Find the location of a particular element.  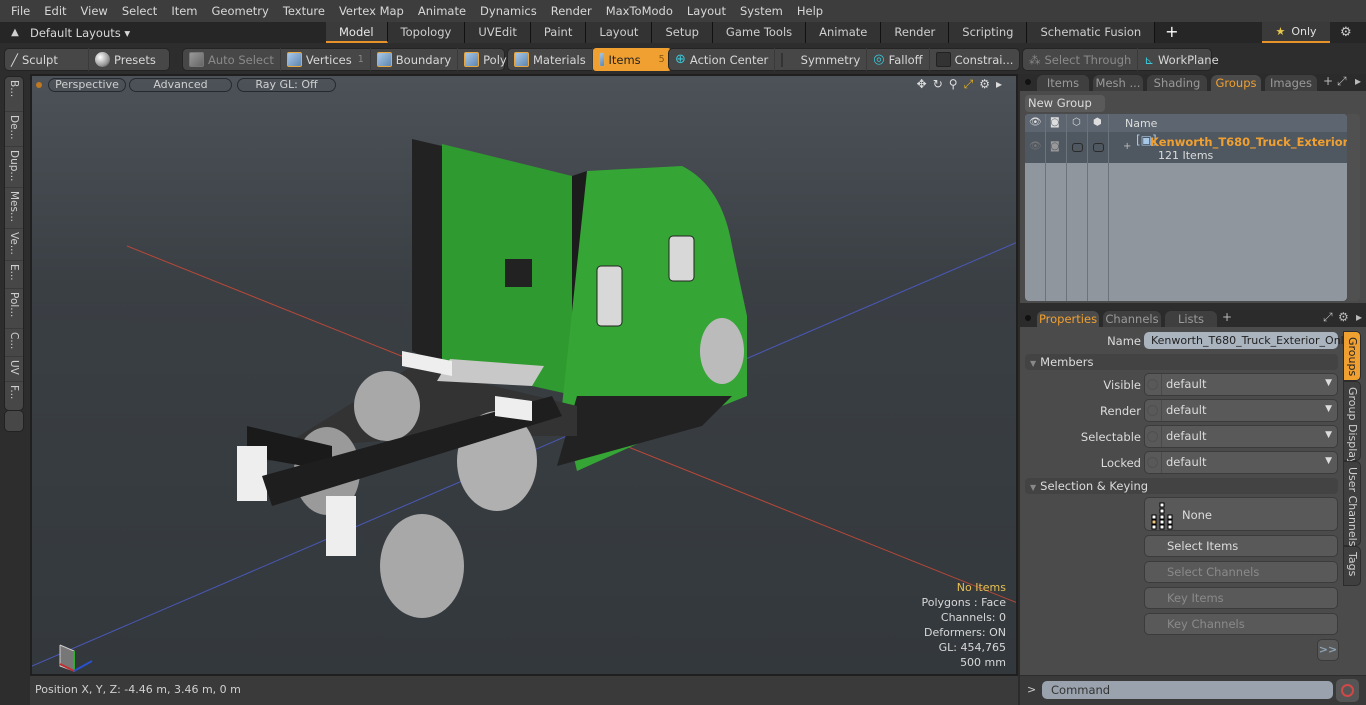

expand-panel-icon: ⤢ is located at coordinates (1342, 81).